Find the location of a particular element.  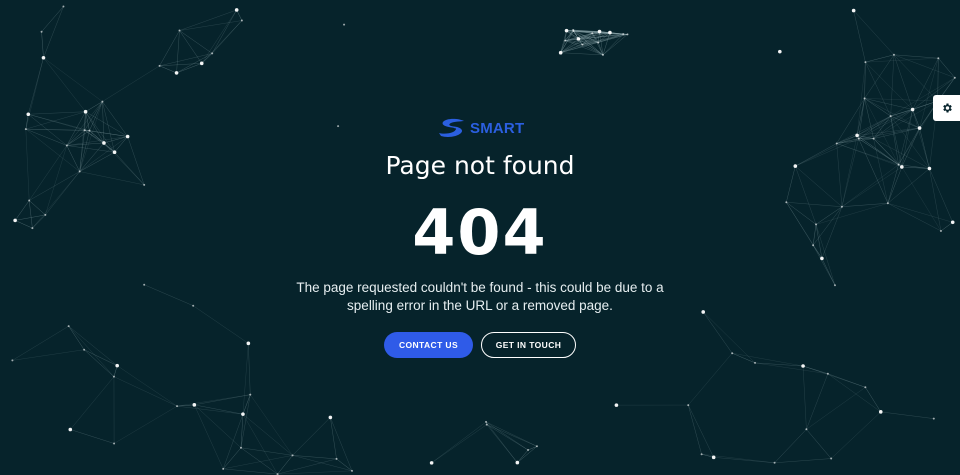

settings-toggle-button is located at coordinates (946, 108).